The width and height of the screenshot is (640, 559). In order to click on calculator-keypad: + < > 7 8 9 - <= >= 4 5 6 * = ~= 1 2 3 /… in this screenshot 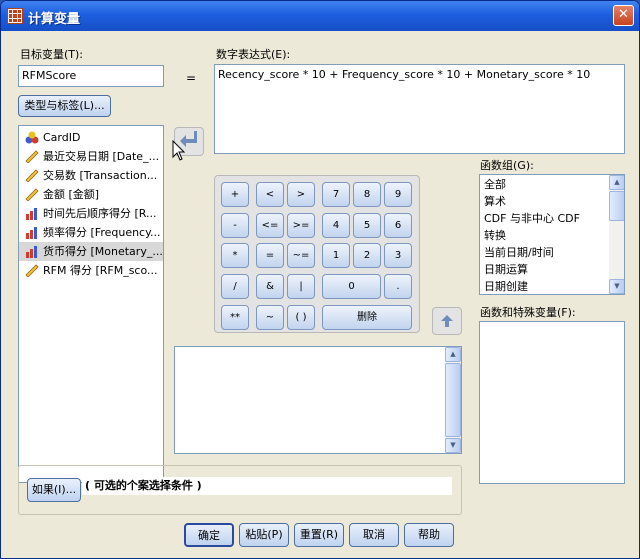, I will do `click(317, 254)`.